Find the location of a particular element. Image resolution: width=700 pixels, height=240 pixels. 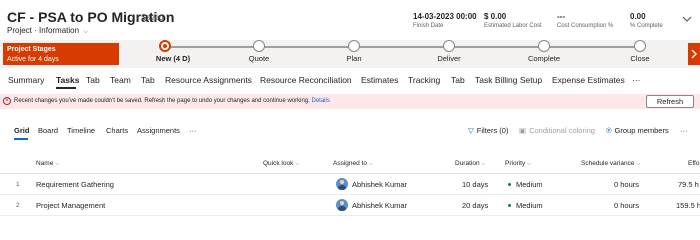

tab-expense-estimates: Expense Estimates is located at coordinates (588, 80).